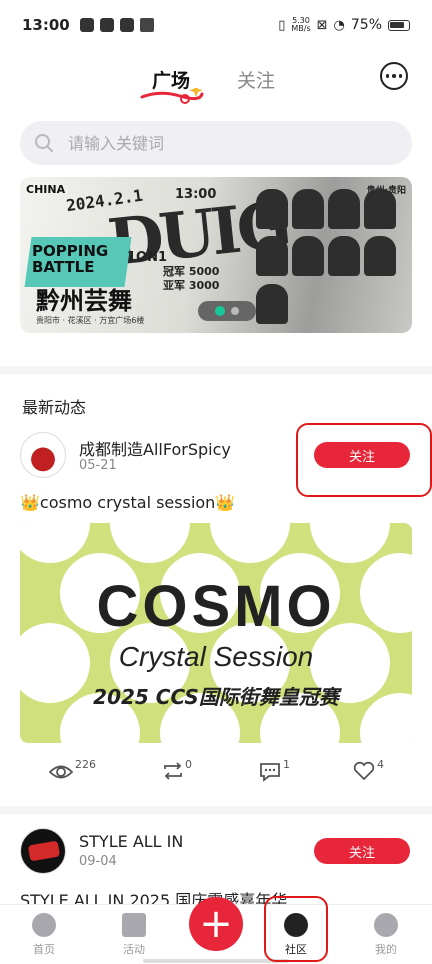 This screenshot has width=432, height=964. I want to click on image-cn-title: 2025 CCS国际街舞皇冠赛, so click(216, 697).